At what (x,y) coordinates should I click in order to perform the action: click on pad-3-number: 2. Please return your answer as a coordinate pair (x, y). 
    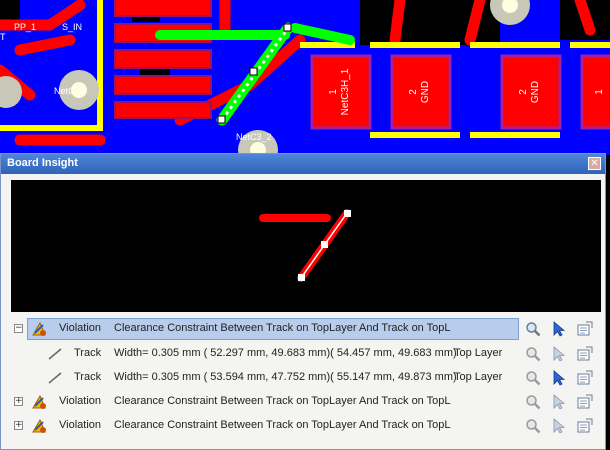
    Looking at the image, I should click on (523, 92).